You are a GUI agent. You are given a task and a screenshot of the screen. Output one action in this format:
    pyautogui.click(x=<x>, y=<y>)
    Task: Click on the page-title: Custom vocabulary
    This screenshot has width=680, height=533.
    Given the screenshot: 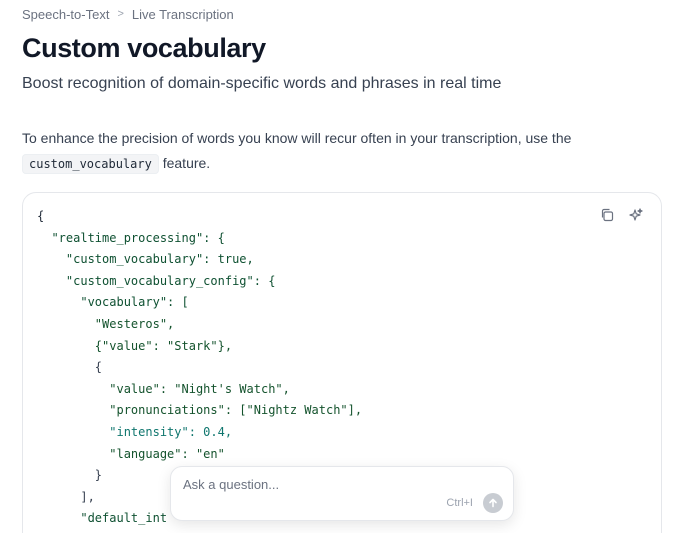 What is the action you would take?
    pyautogui.click(x=144, y=48)
    